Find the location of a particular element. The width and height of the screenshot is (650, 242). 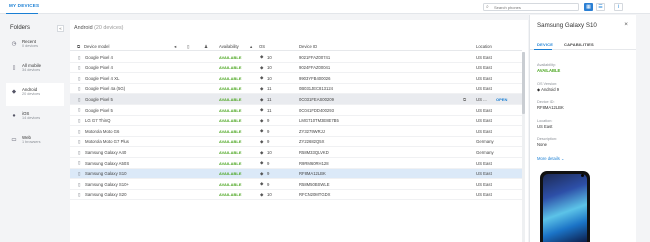

field-location: Location: US East is located at coordinates (544, 124).